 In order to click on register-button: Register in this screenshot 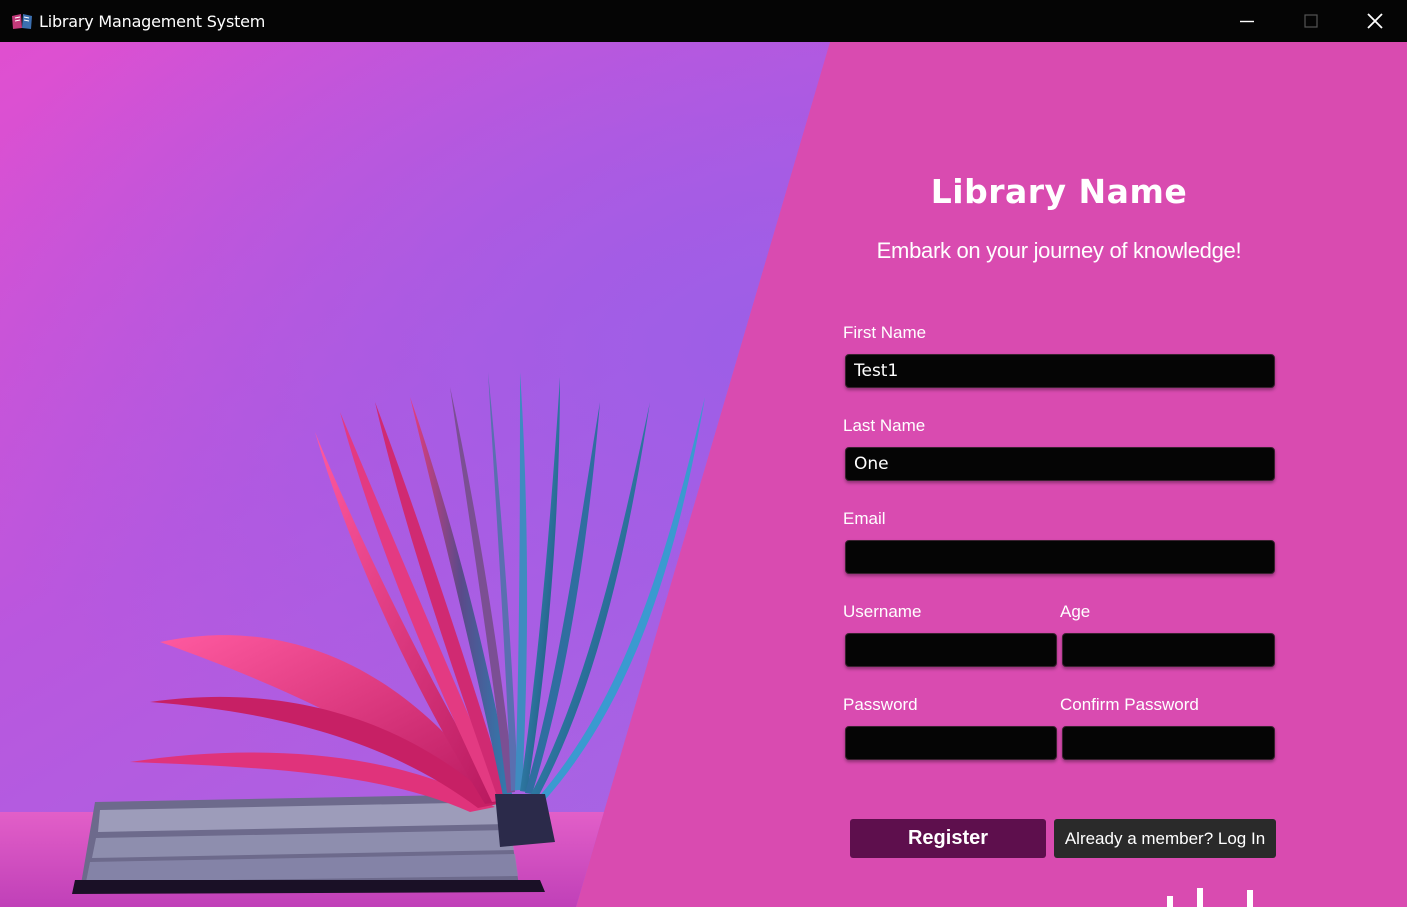, I will do `click(948, 838)`.